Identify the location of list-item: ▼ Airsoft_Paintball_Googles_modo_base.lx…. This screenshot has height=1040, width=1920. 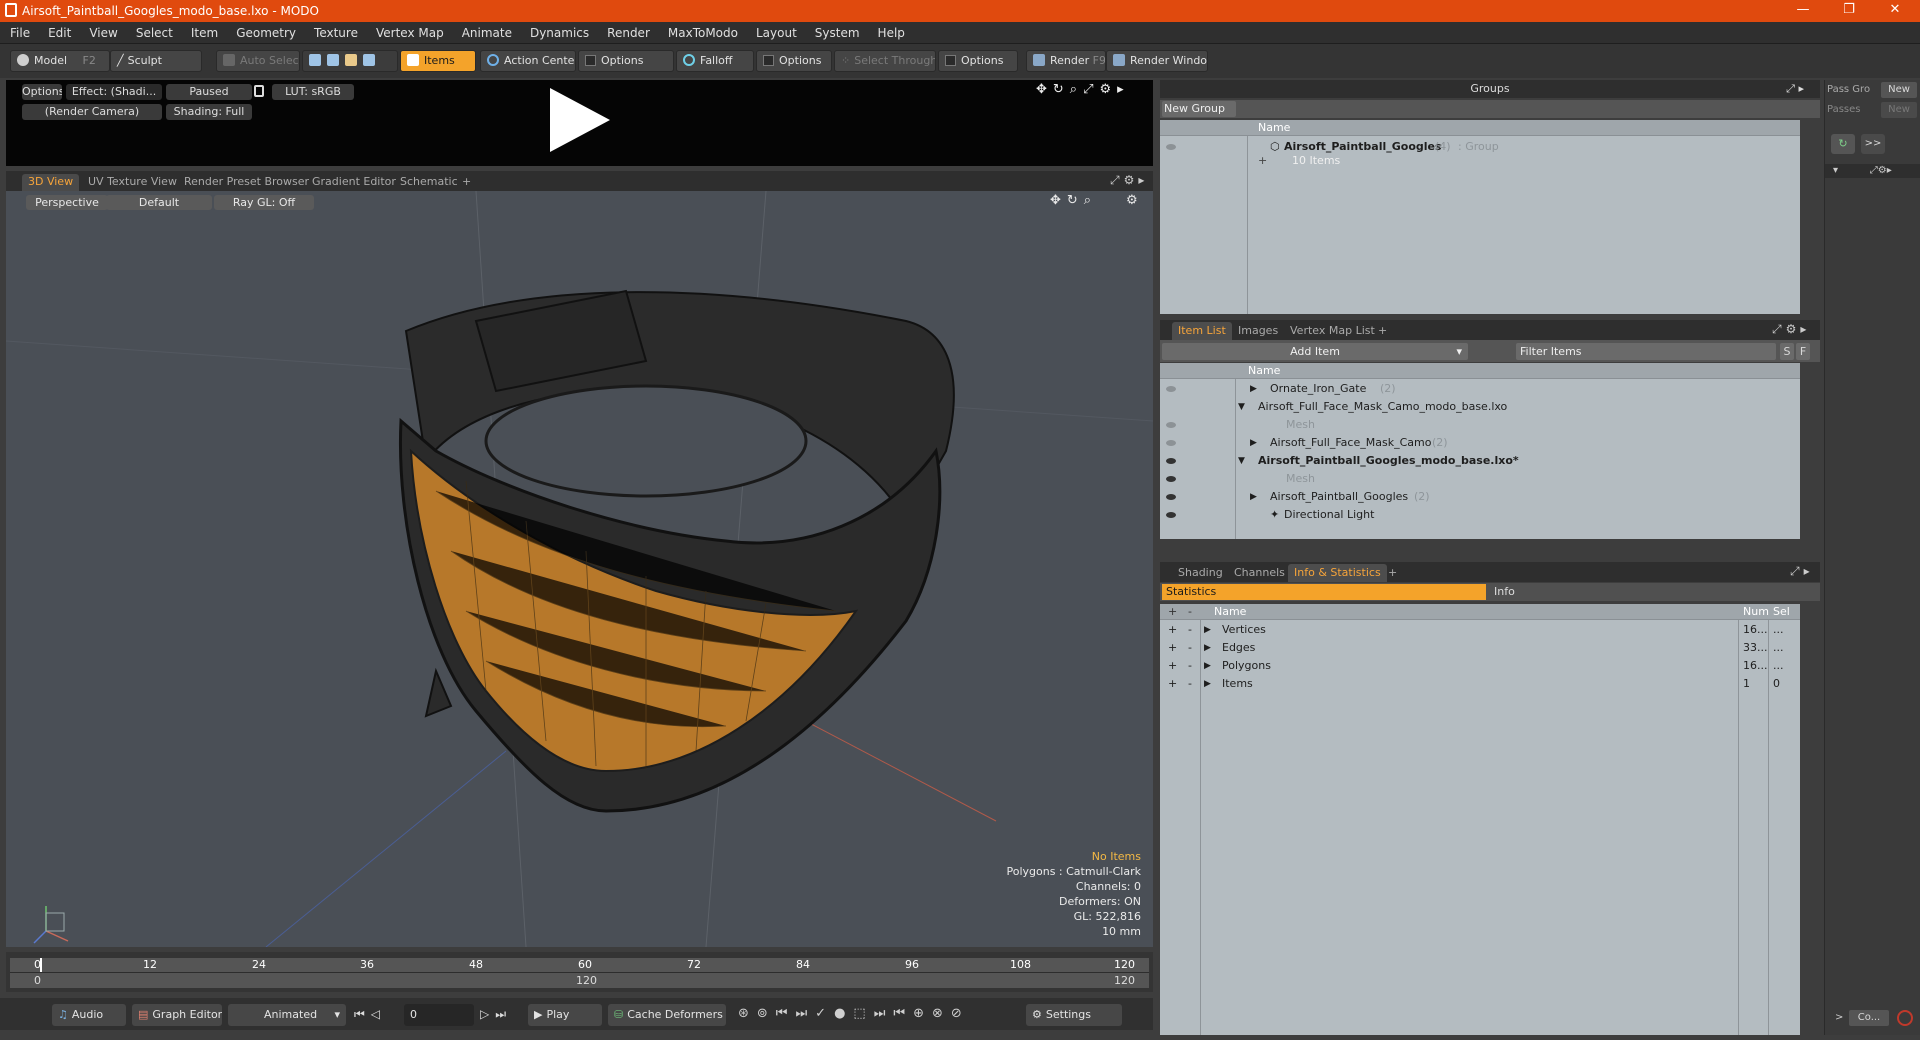
(1480, 461).